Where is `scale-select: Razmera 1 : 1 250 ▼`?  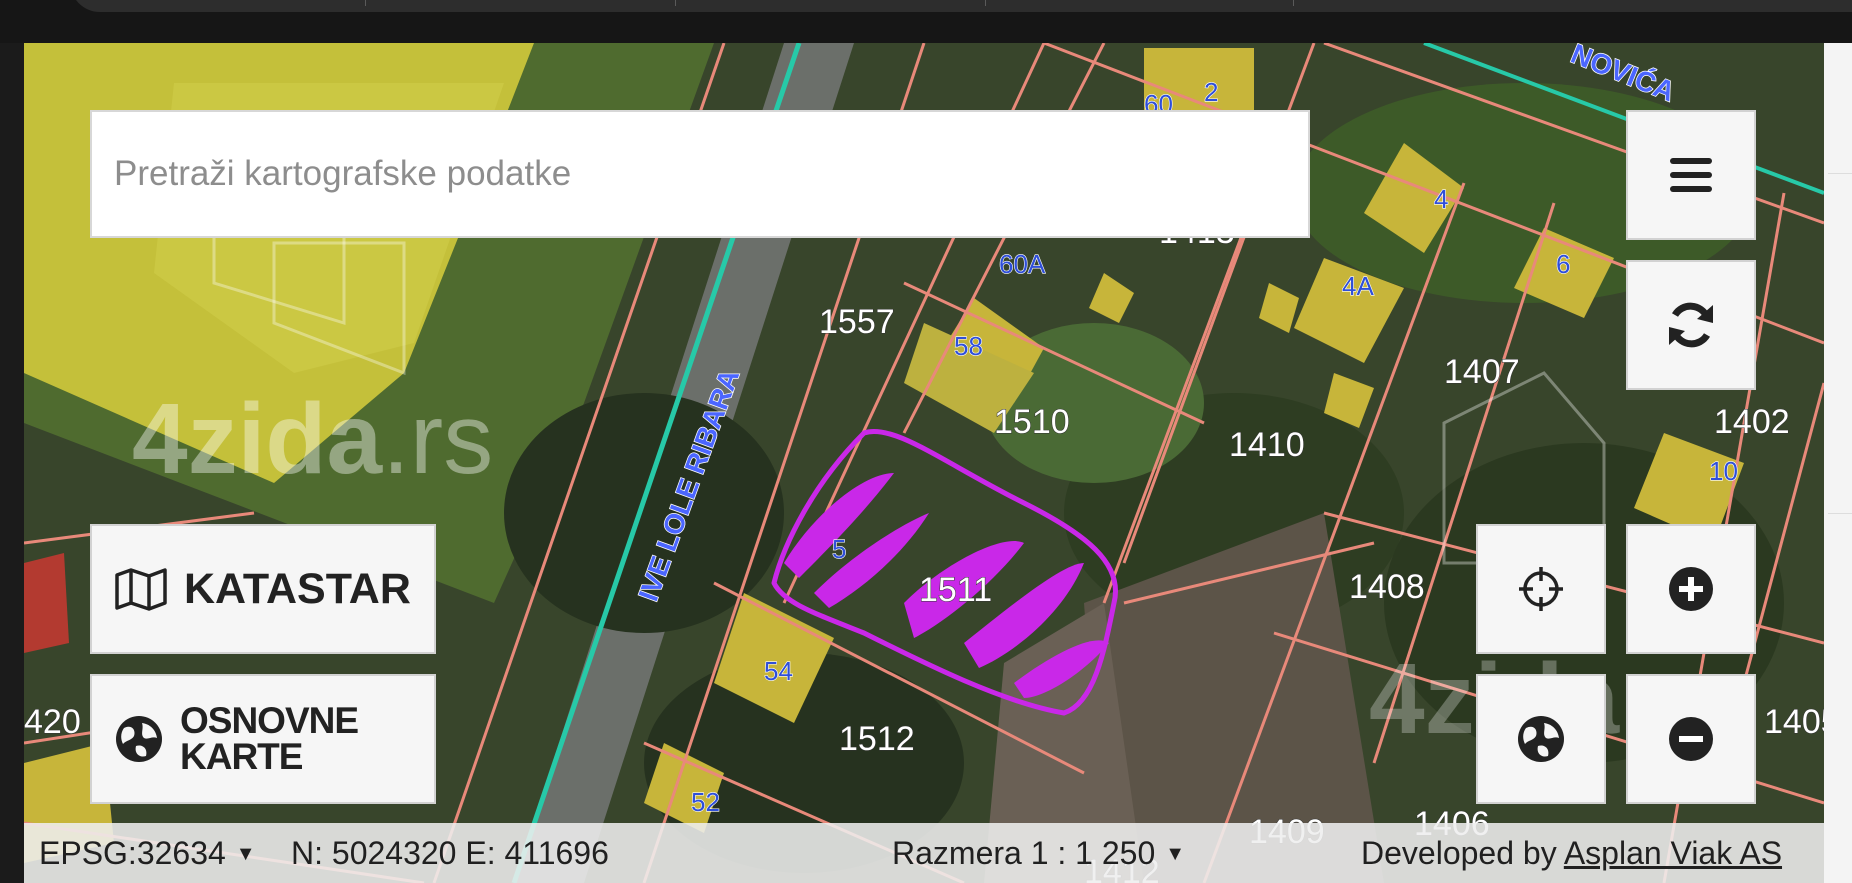 scale-select: Razmera 1 : 1 250 ▼ is located at coordinates (1038, 853).